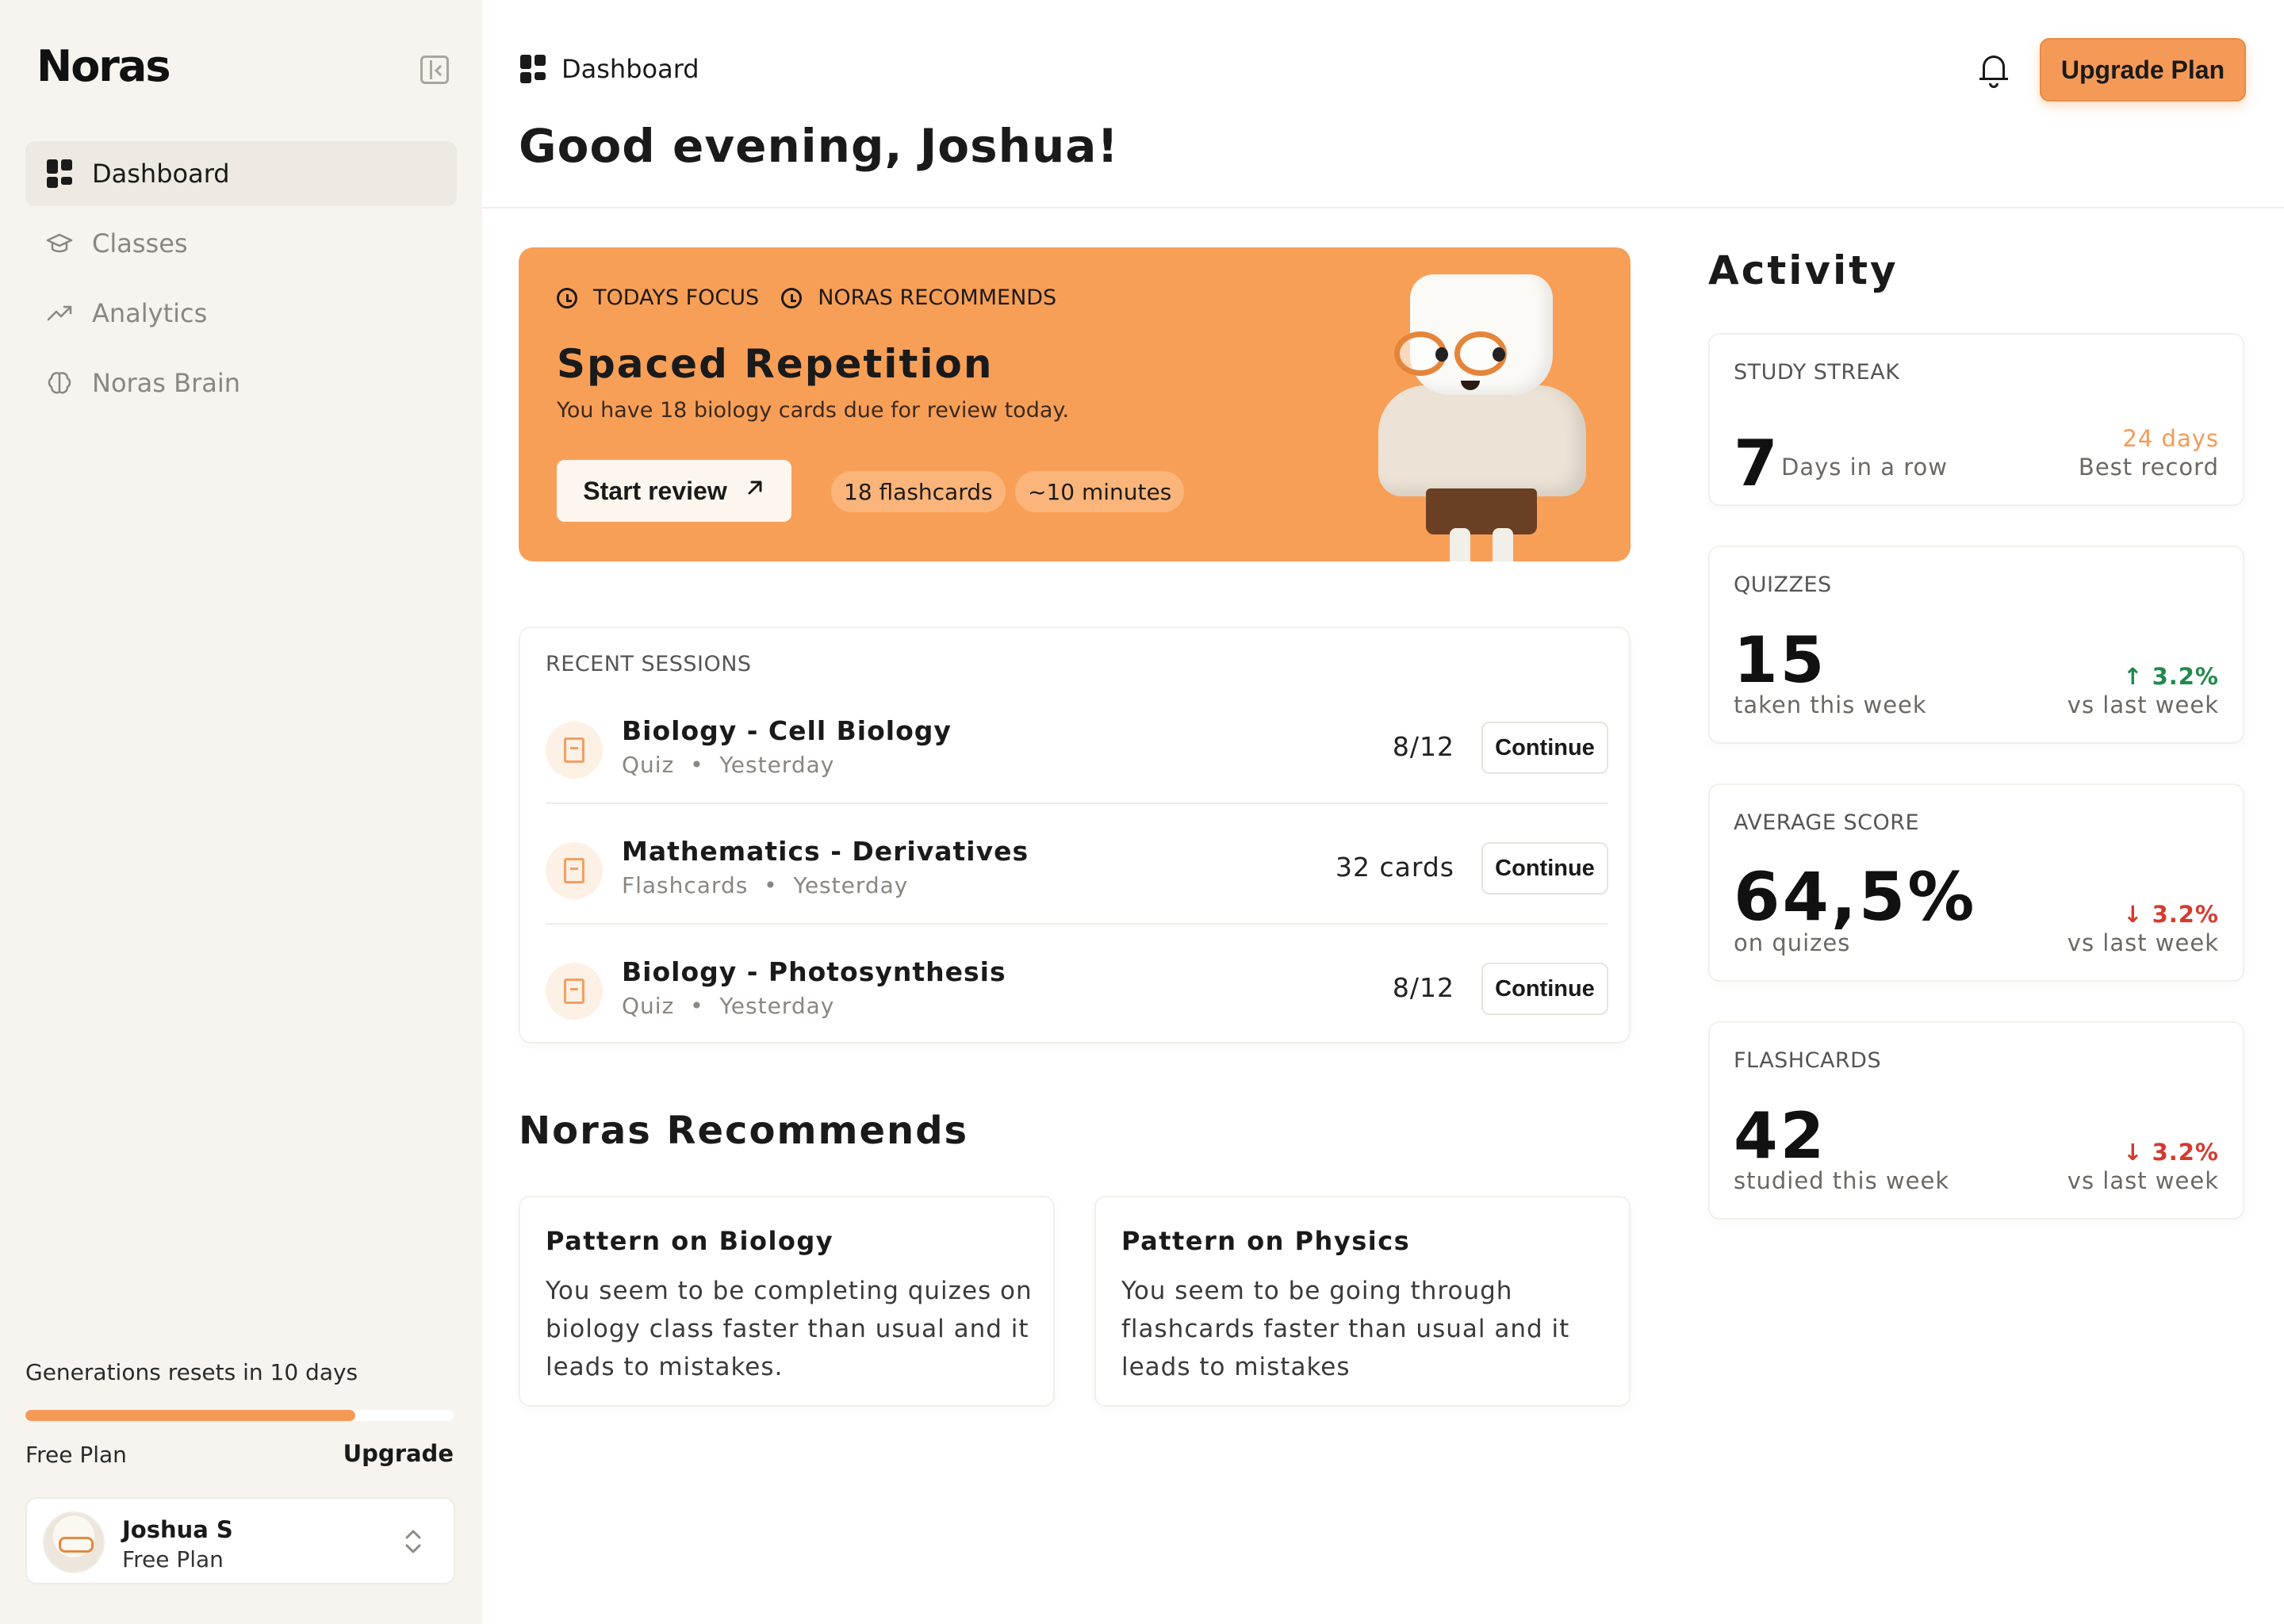 The image size is (2284, 1624). Describe the element at coordinates (1842, 1180) in the screenshot. I see `flashcards-sub: studied this week` at that location.